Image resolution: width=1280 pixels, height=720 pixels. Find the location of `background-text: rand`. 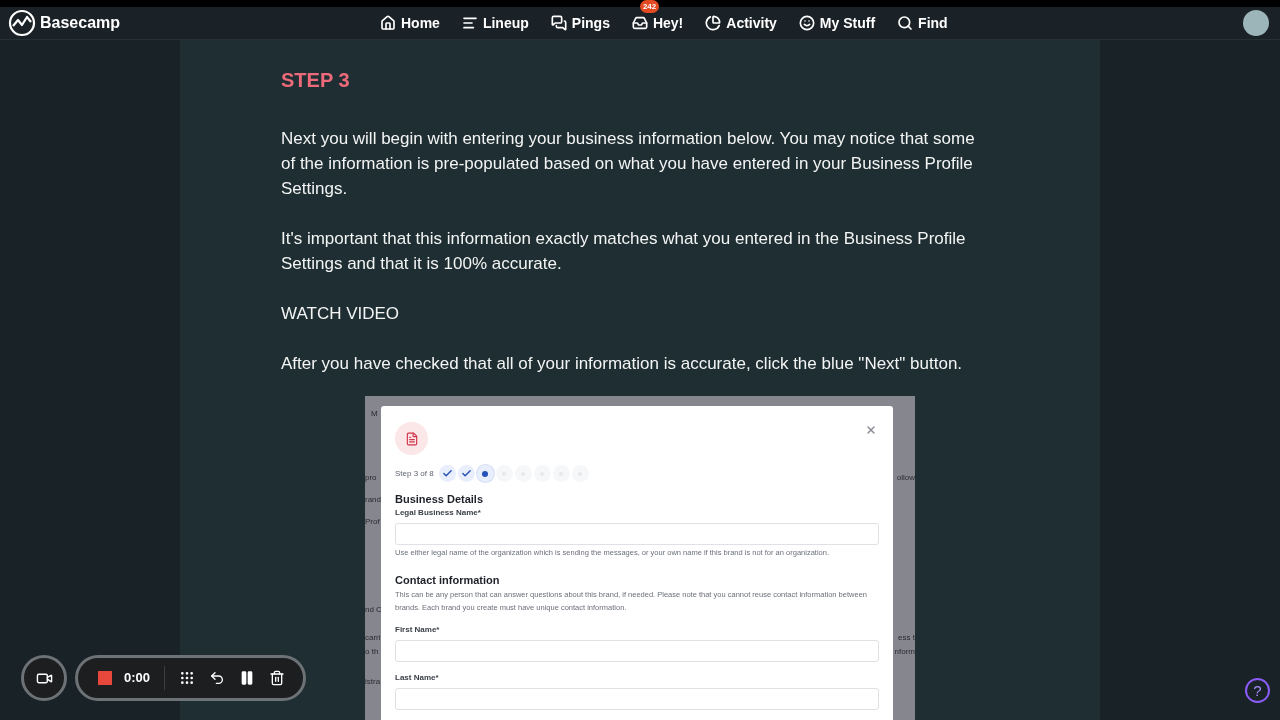

background-text: rand is located at coordinates (373, 500).